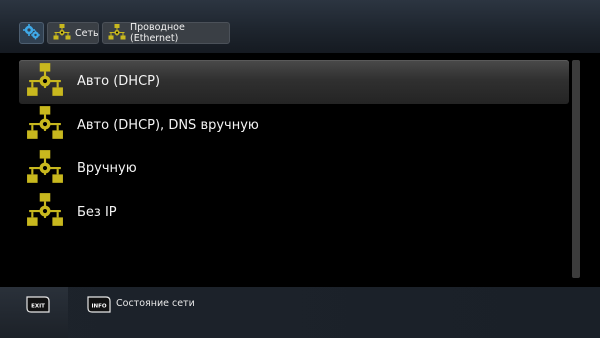  I want to click on info-key-label: INFO, so click(98, 307).